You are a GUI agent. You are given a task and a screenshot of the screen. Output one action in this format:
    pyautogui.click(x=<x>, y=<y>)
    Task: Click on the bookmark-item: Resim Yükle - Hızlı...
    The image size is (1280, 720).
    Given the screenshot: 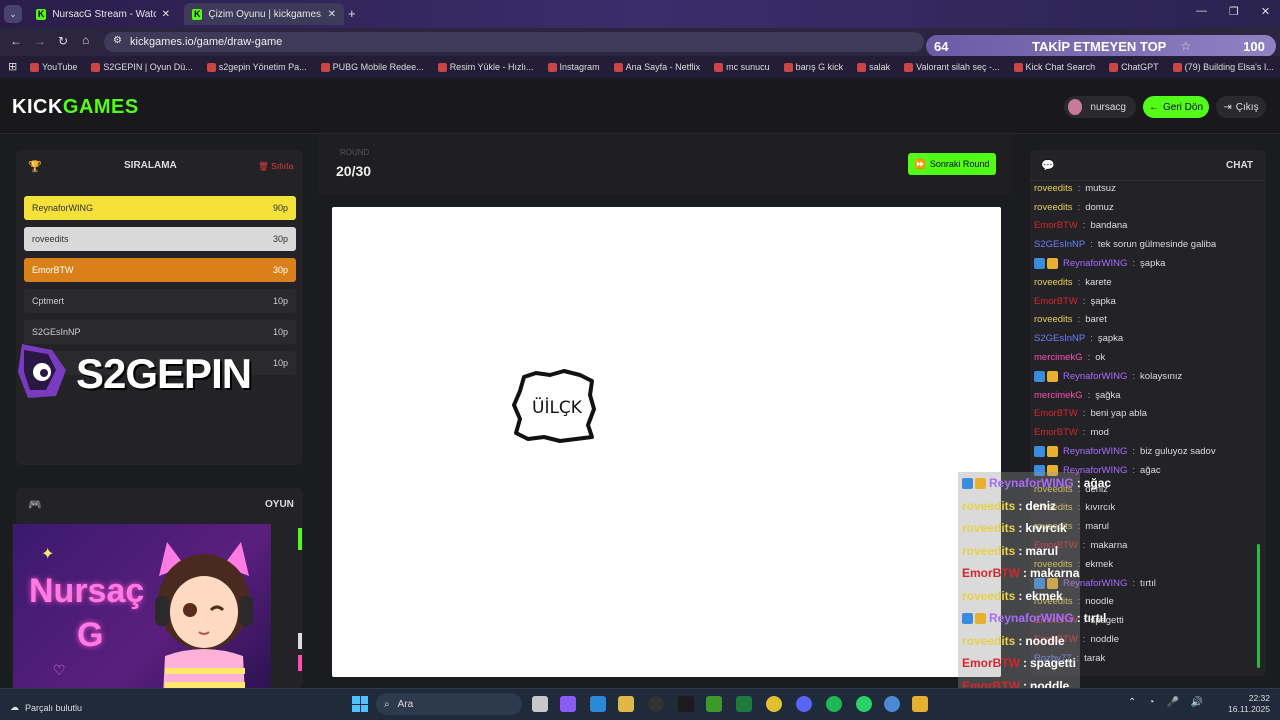 What is the action you would take?
    pyautogui.click(x=485, y=67)
    